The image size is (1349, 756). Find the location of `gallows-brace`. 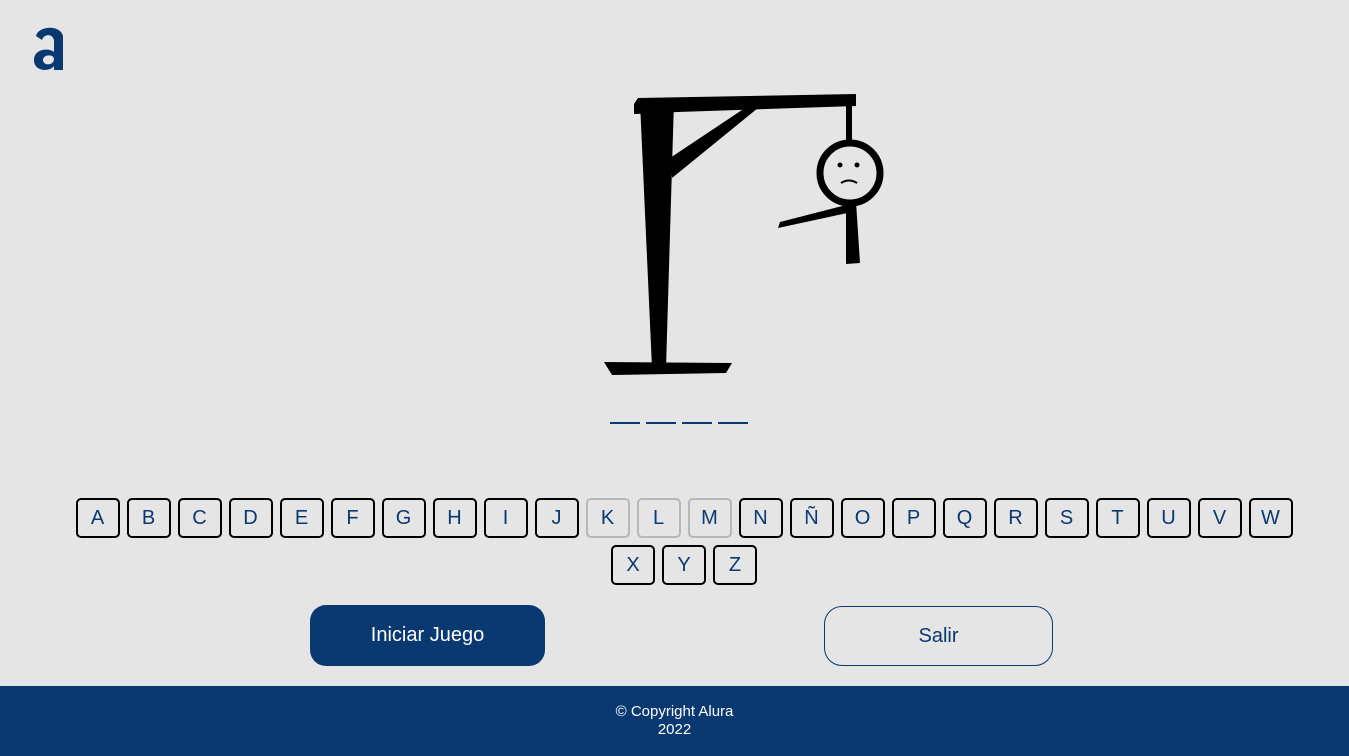

gallows-brace is located at coordinates (714, 142).